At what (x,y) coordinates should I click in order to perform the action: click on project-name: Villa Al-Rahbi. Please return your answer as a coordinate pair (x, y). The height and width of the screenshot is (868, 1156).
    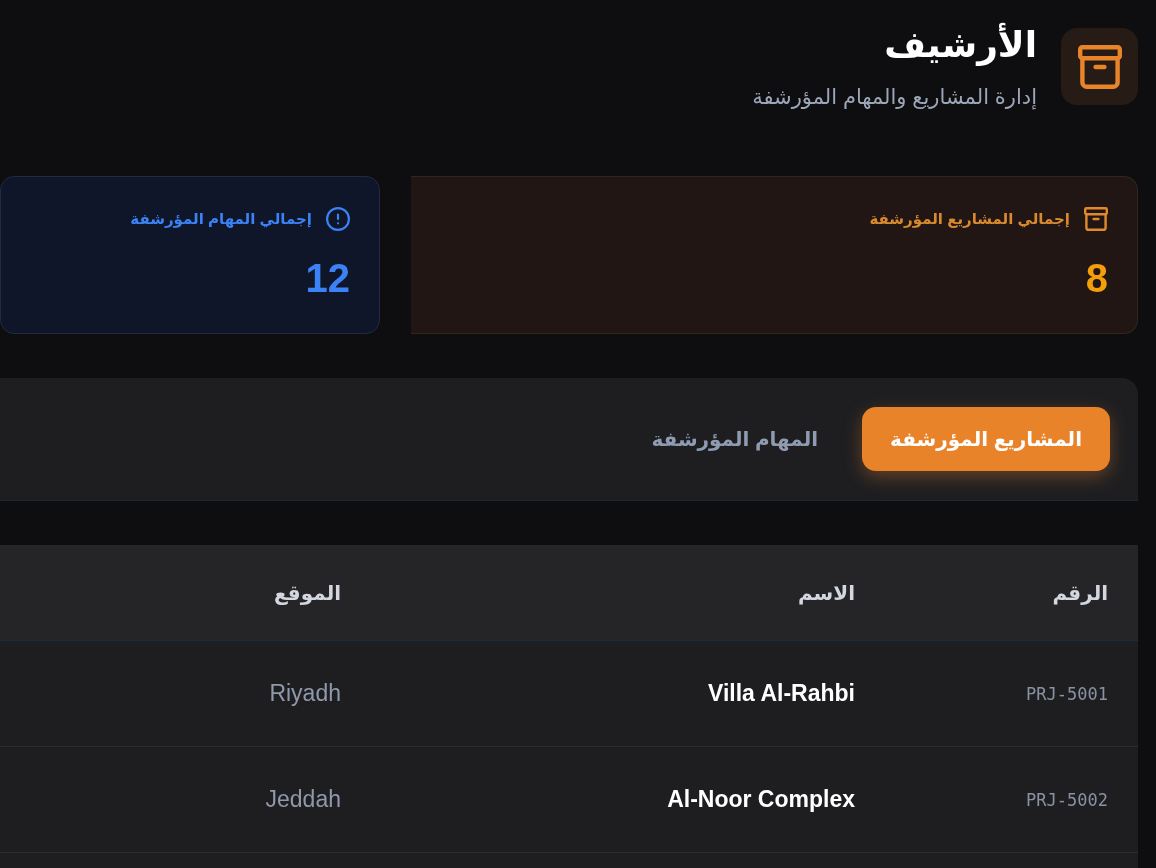
    Looking at the image, I should click on (781, 693).